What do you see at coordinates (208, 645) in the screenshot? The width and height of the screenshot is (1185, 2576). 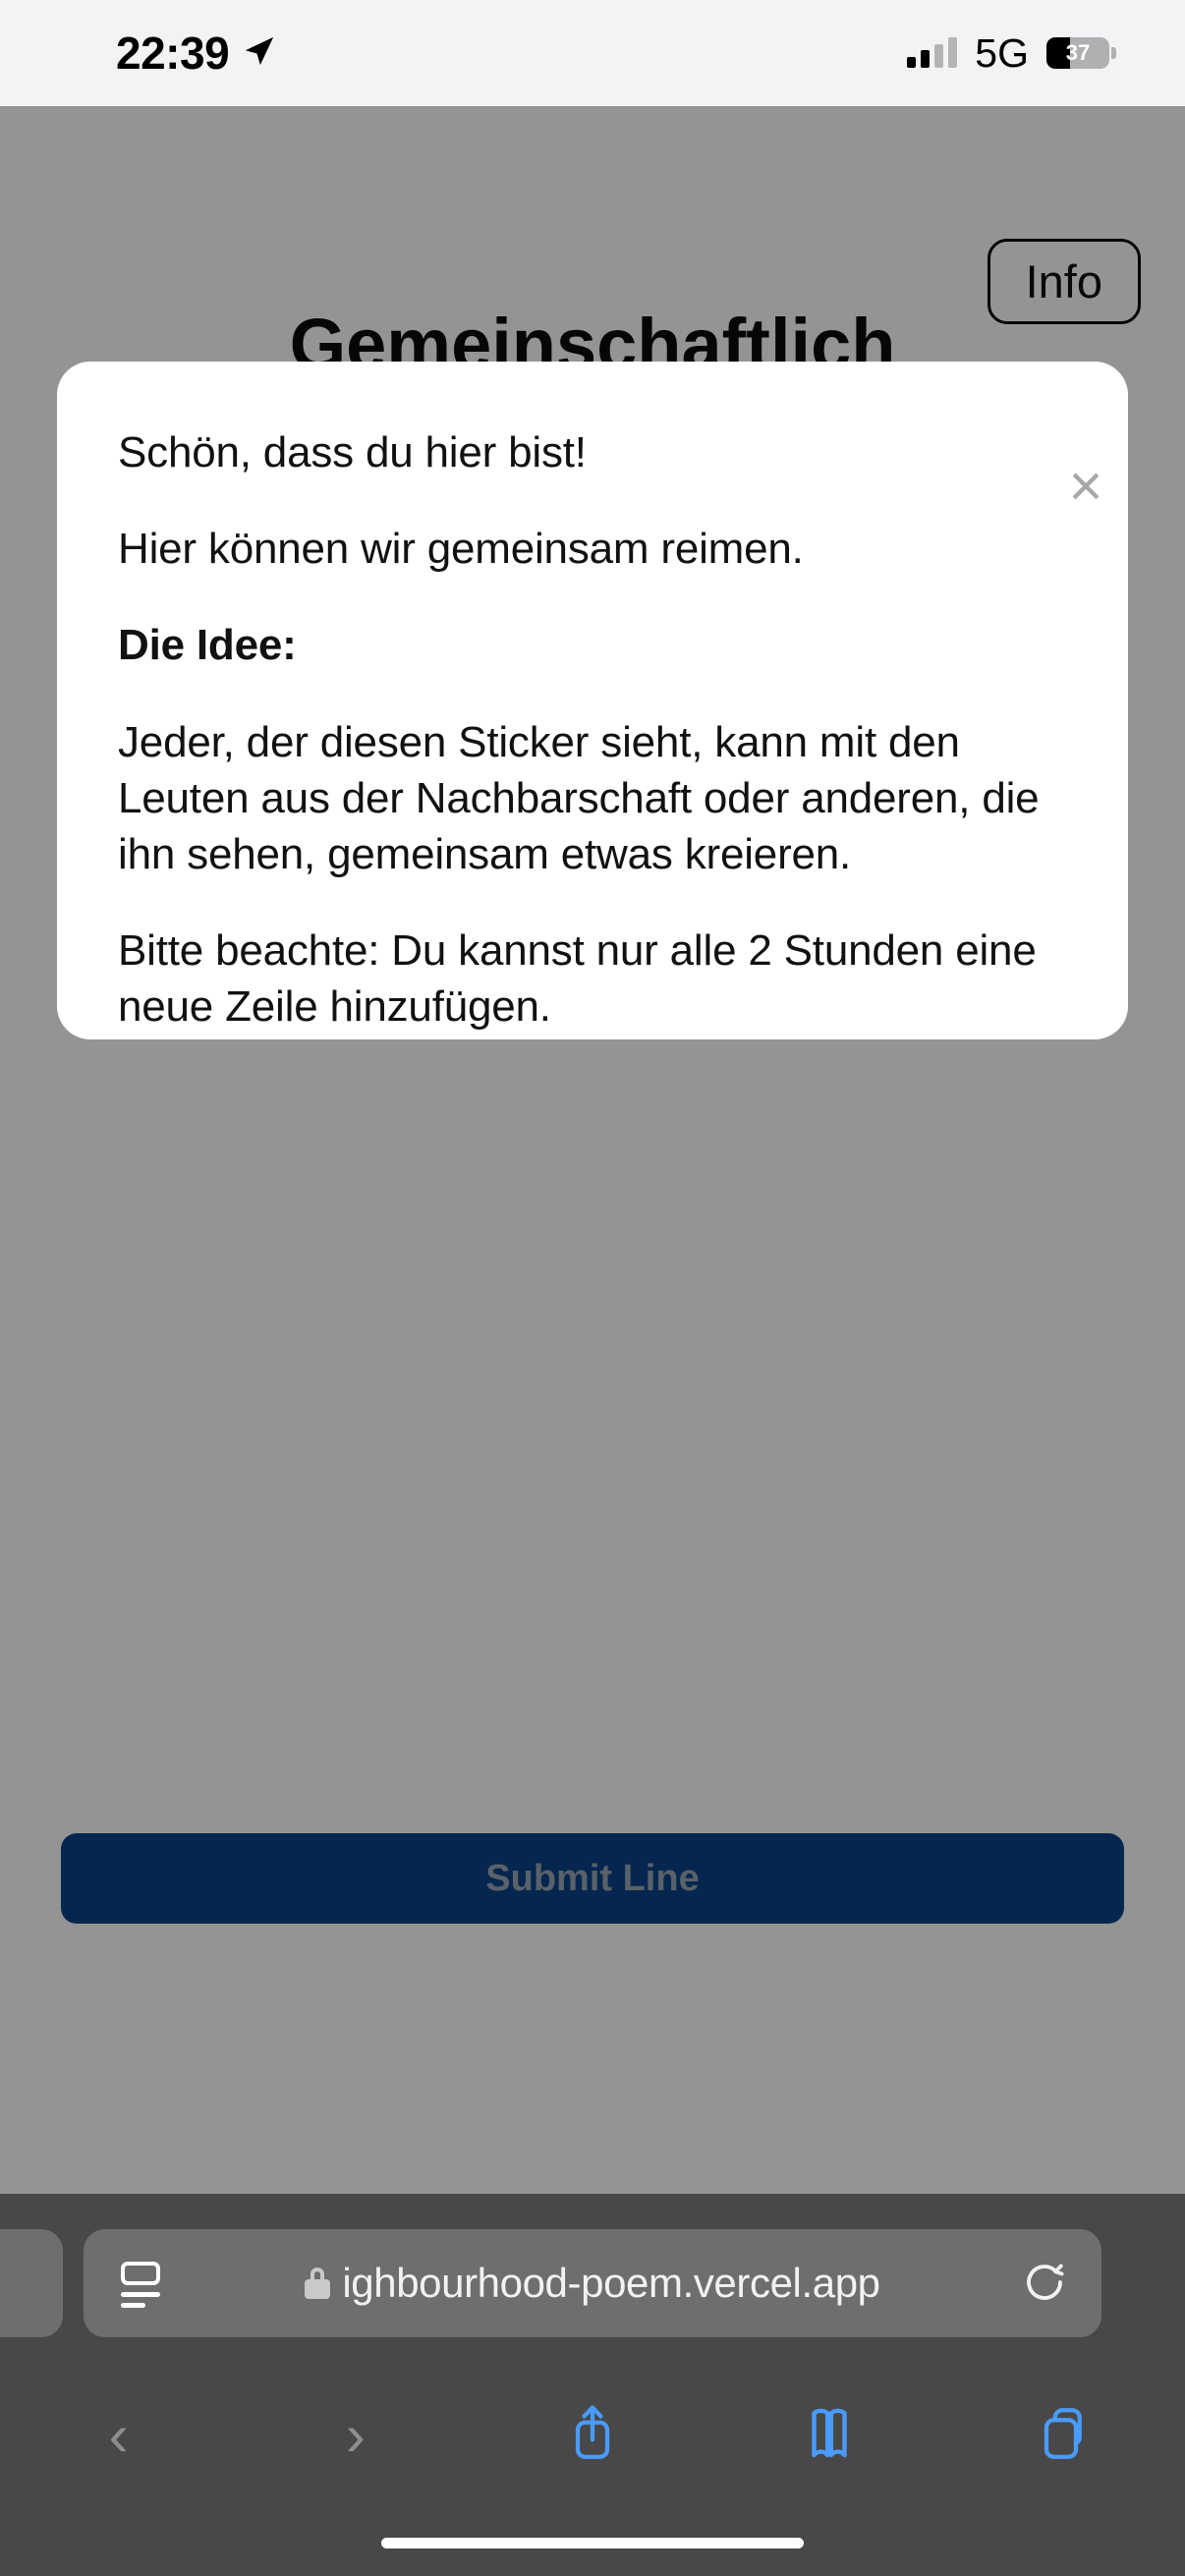 I see `modal-subheading: Die Idee:` at bounding box center [208, 645].